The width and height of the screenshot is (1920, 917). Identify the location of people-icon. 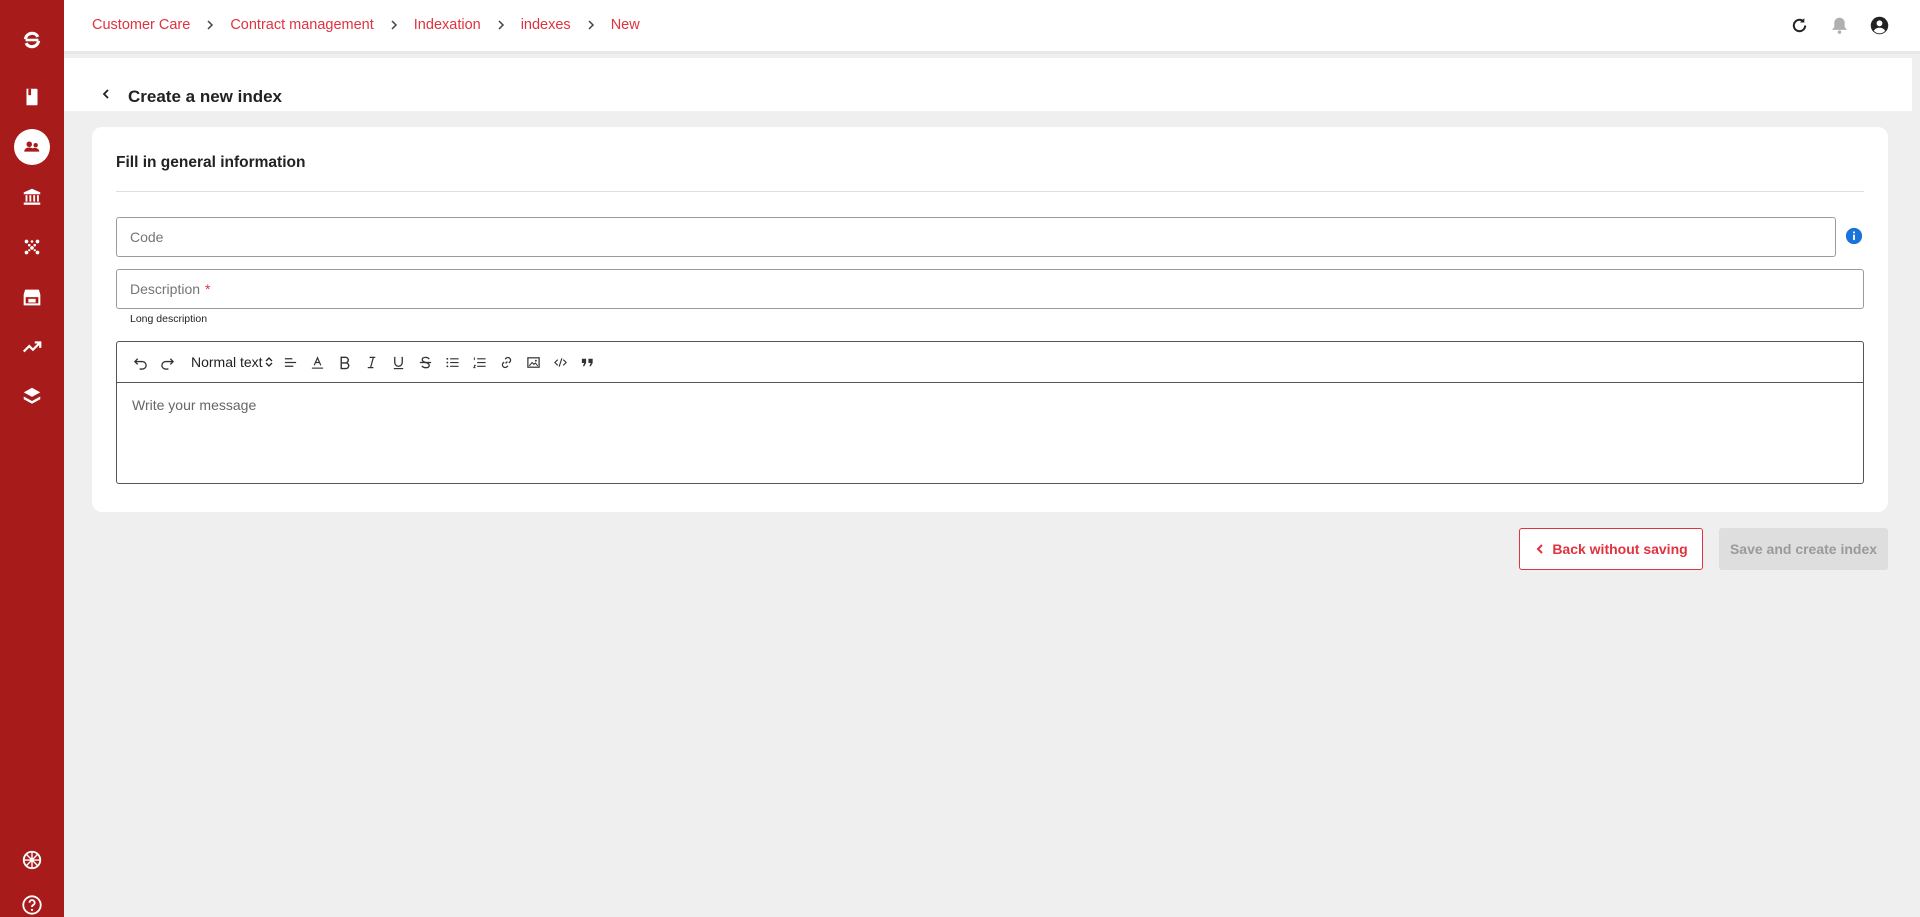
(32, 147).